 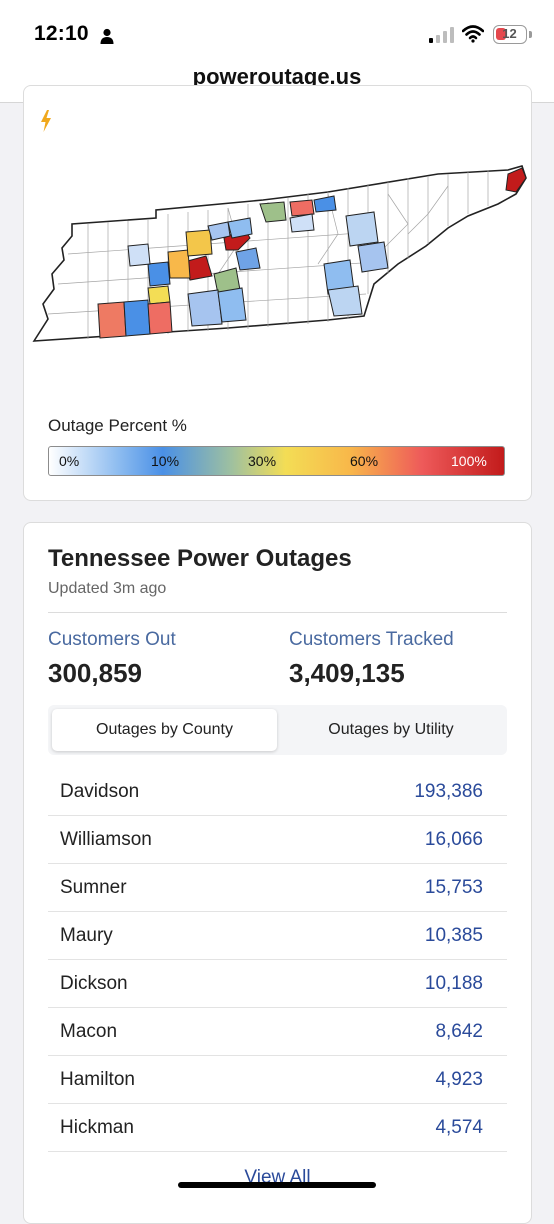 I want to click on table-row: Macon 8,642, so click(x=277, y=1032).